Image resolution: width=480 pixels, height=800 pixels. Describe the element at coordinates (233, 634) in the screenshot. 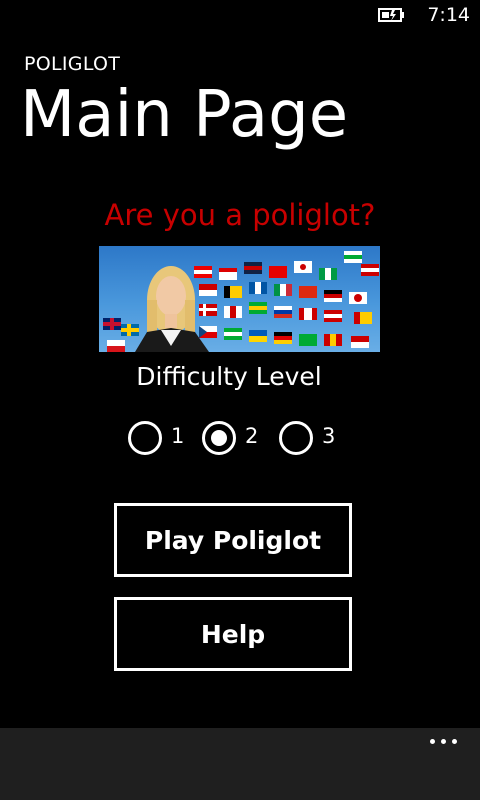

I see `help-button: Help` at that location.